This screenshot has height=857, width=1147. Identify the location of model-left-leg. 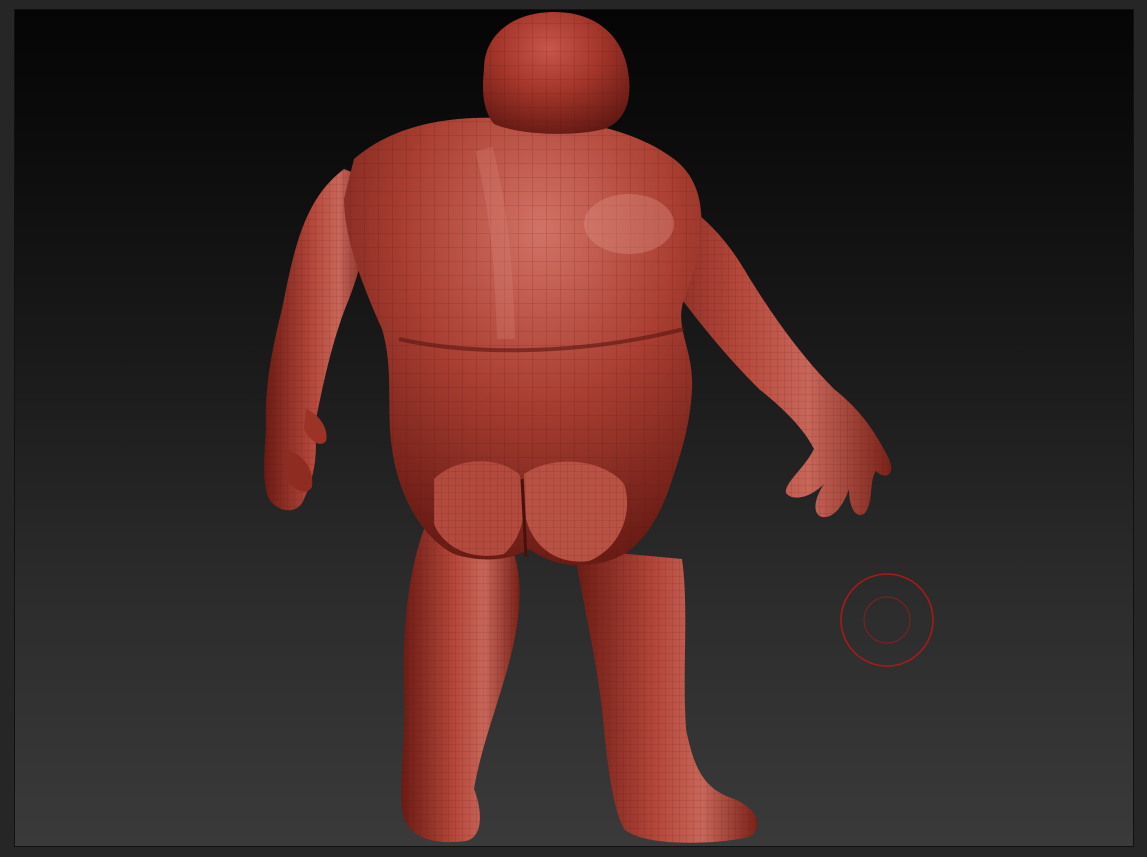
(460, 686).